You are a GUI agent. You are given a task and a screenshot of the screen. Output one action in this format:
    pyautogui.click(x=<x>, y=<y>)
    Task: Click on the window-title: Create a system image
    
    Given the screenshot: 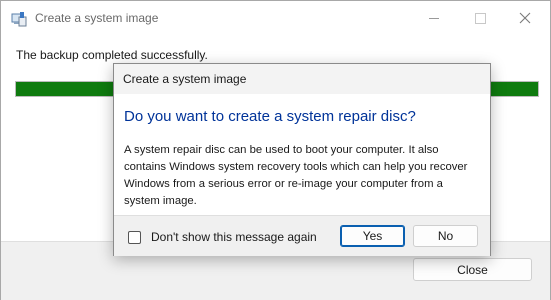 What is the action you would take?
    pyautogui.click(x=97, y=18)
    